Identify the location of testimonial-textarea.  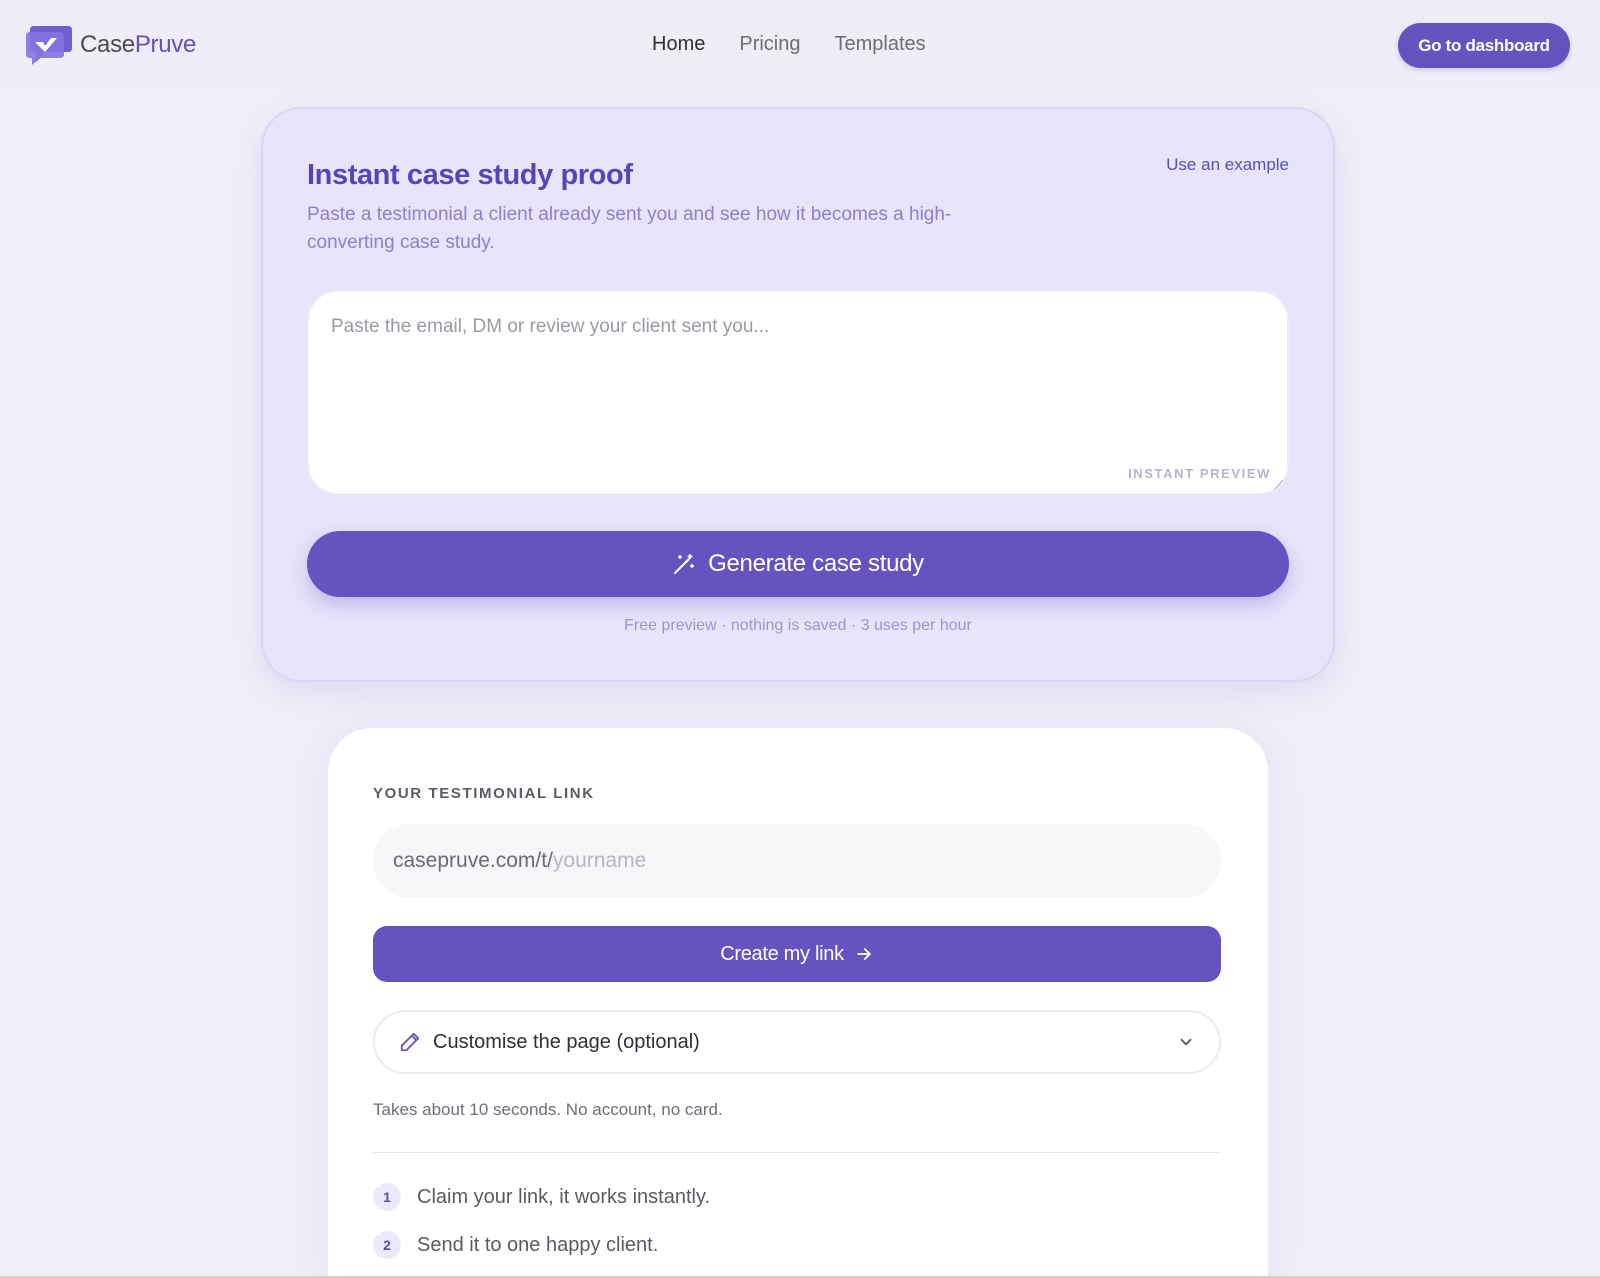
(798, 392).